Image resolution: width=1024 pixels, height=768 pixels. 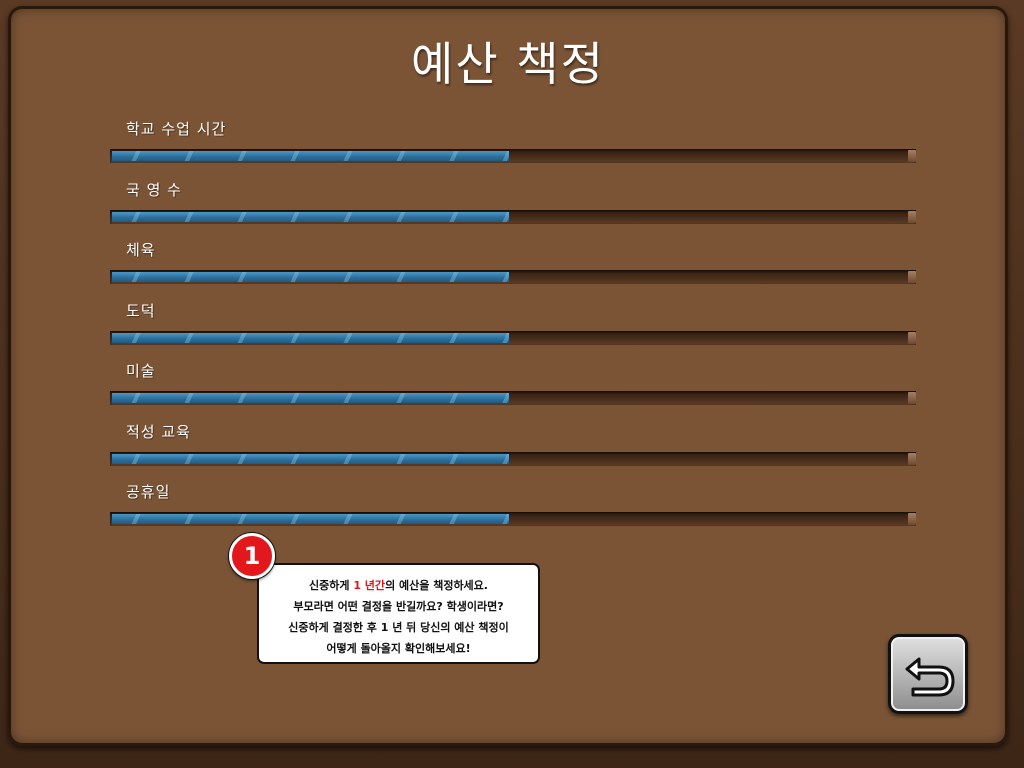 What do you see at coordinates (158, 432) in the screenshot?
I see `category-label: 적성 교육` at bounding box center [158, 432].